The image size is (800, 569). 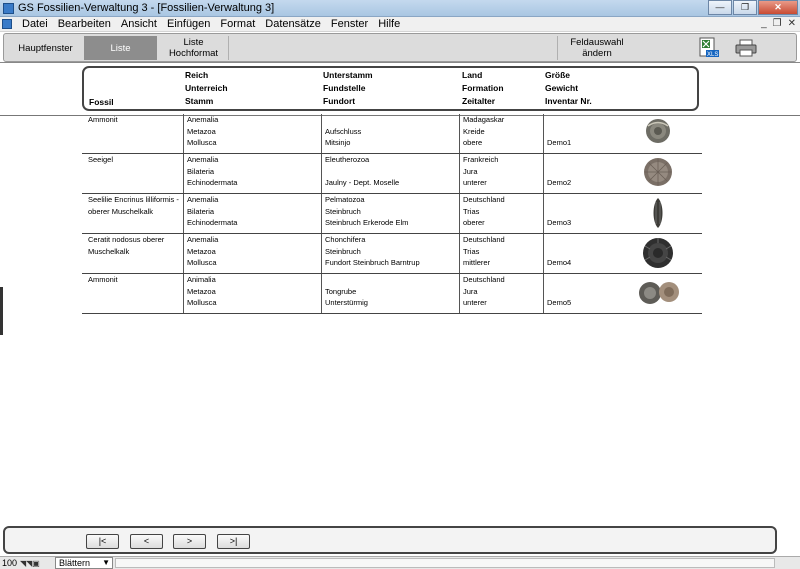 What do you see at coordinates (233, 541) in the screenshot?
I see `last-record-button: >|` at bounding box center [233, 541].